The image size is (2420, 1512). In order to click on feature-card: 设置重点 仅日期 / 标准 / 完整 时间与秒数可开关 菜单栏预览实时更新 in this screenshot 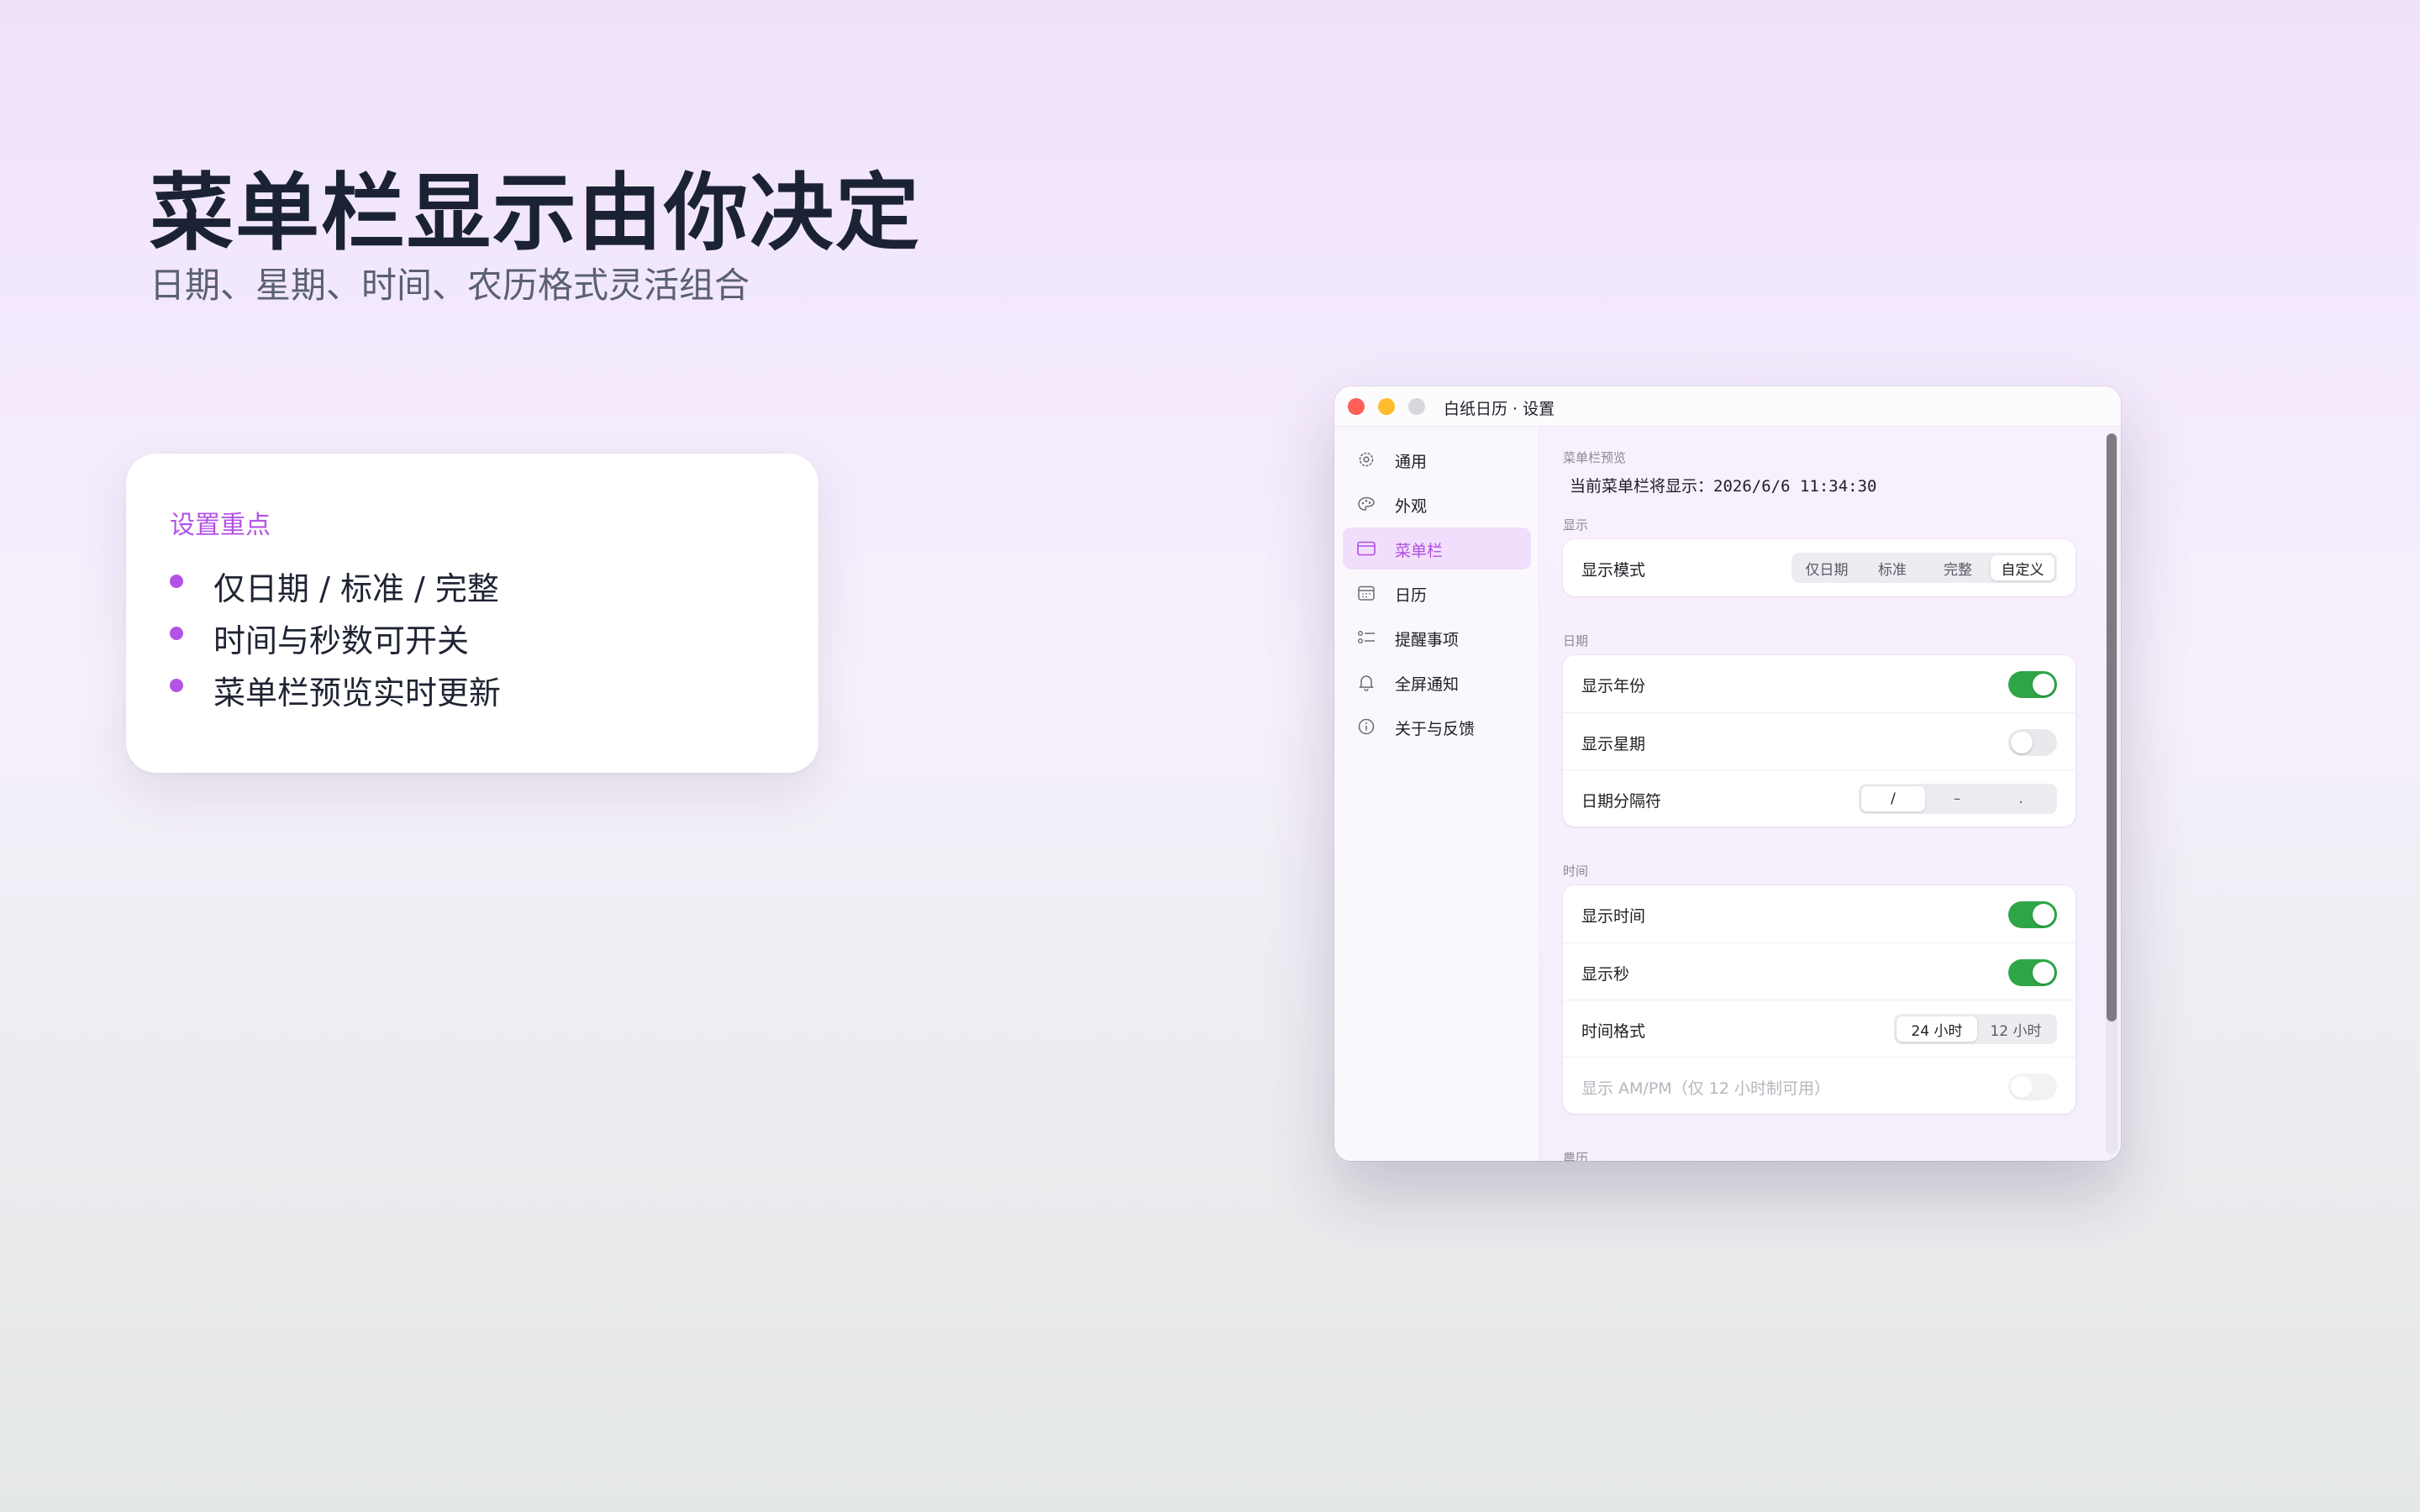, I will do `click(472, 613)`.